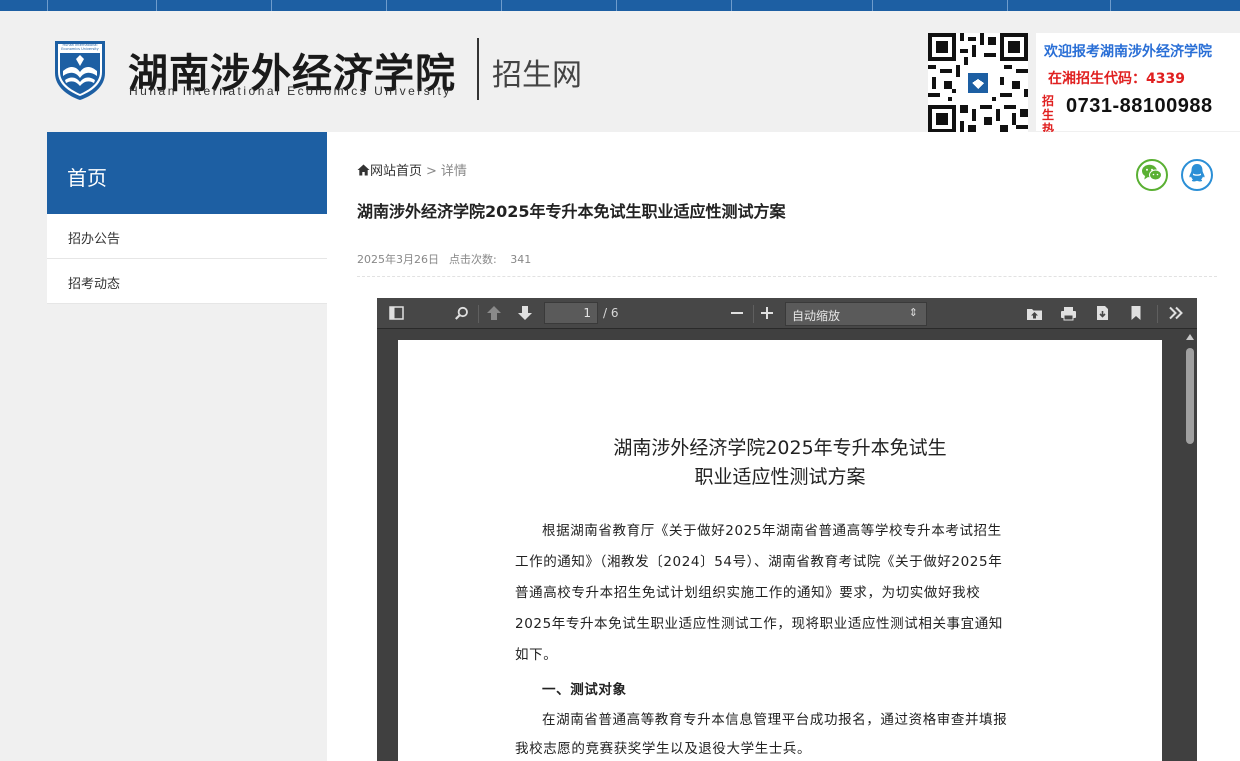  Describe the element at coordinates (816, 316) in the screenshot. I see `zoom-select-value: 自动缩放` at that location.